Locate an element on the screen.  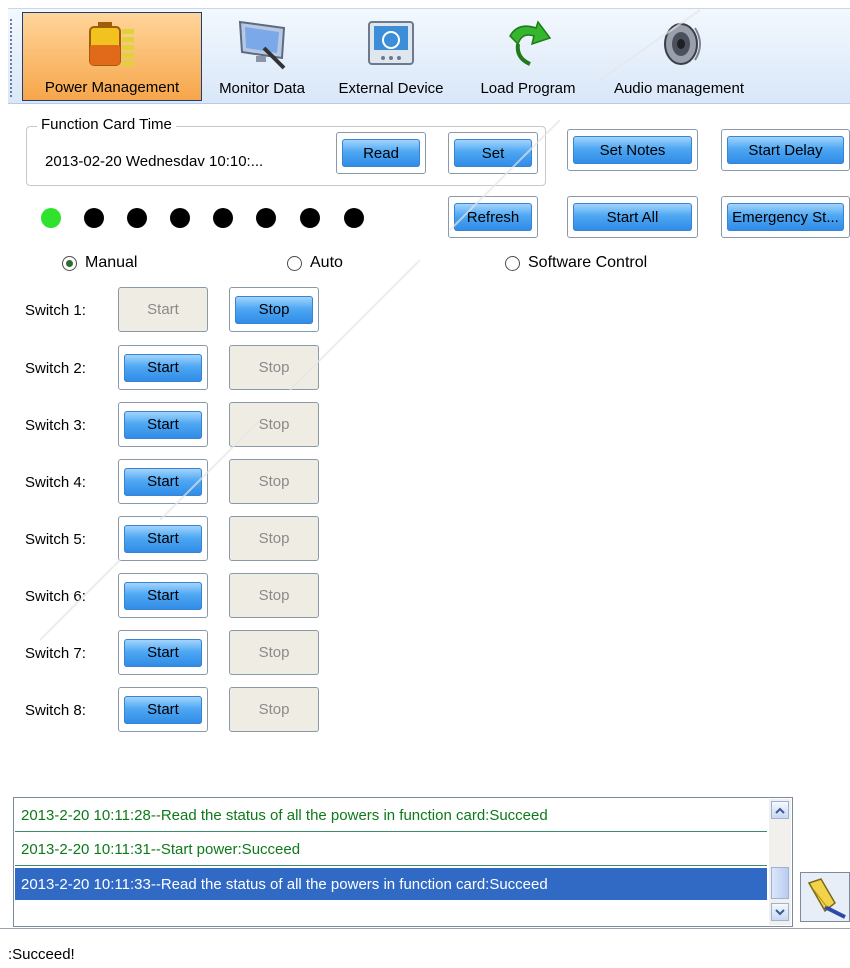
start-all-button: Start All is located at coordinates (632, 217).